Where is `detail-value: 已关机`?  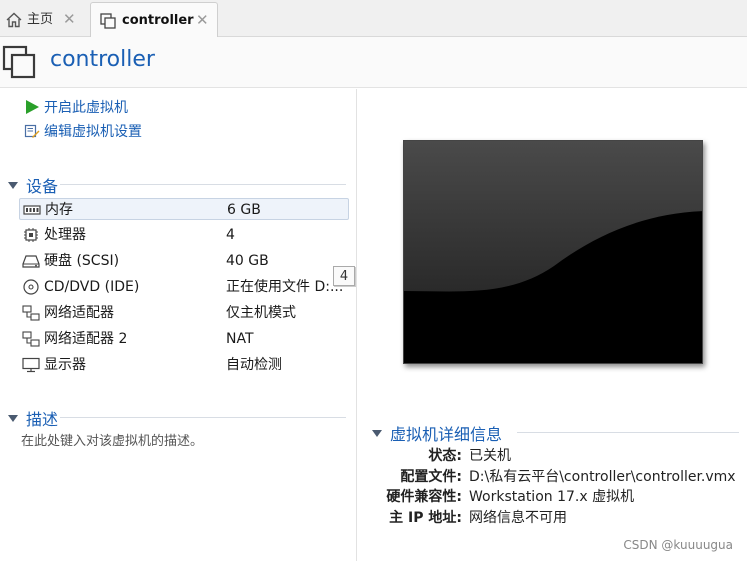 detail-value: 已关机 is located at coordinates (490, 456).